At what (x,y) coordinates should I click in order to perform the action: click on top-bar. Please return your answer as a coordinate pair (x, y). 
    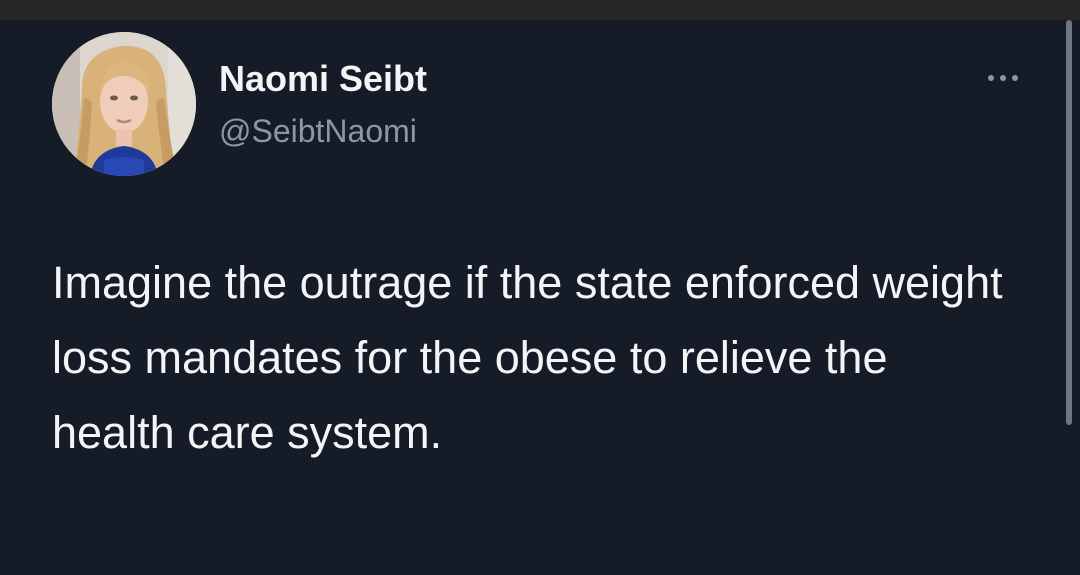
    Looking at the image, I should click on (540, 10).